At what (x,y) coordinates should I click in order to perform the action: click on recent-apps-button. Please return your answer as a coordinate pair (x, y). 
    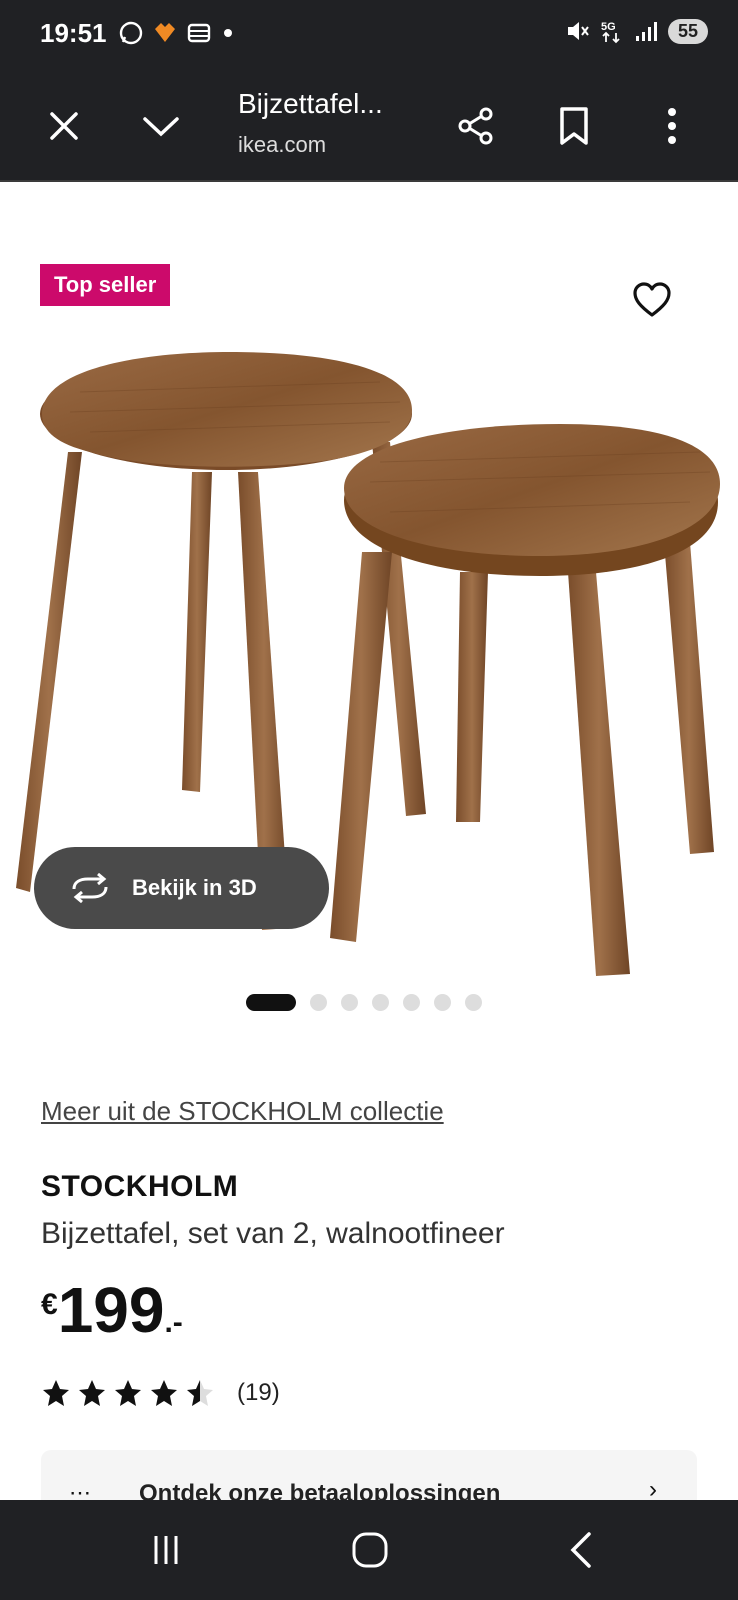
    Looking at the image, I should click on (166, 1550).